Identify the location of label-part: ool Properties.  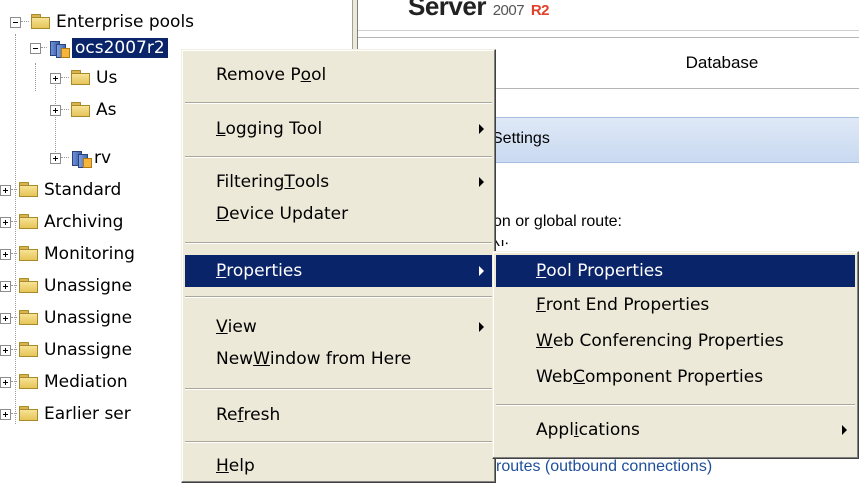
(605, 271).